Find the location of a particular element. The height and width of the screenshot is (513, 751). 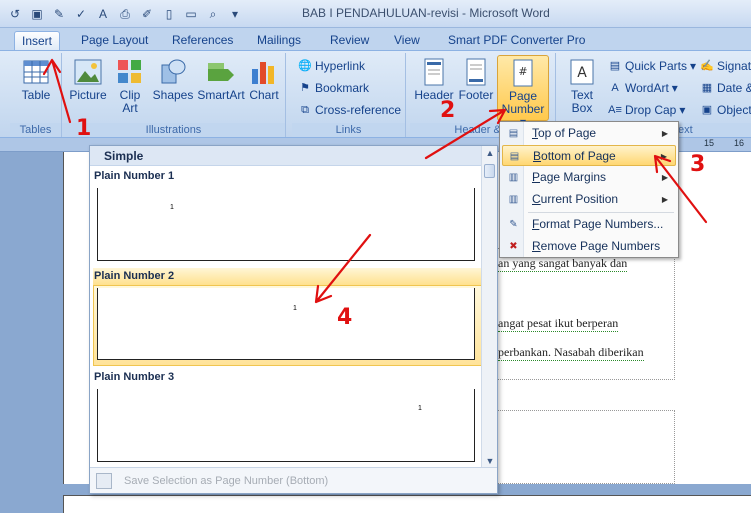

tab-smart-pdf: Smart PDF Converter Pro is located at coordinates (516, 40).